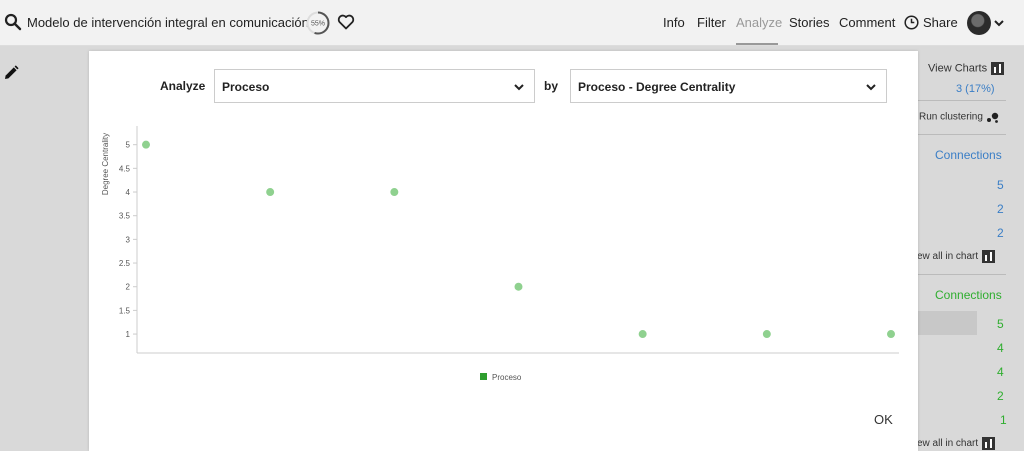 This screenshot has height=451, width=1024. I want to click on run-clustering-button: Run clustering, so click(959, 117).